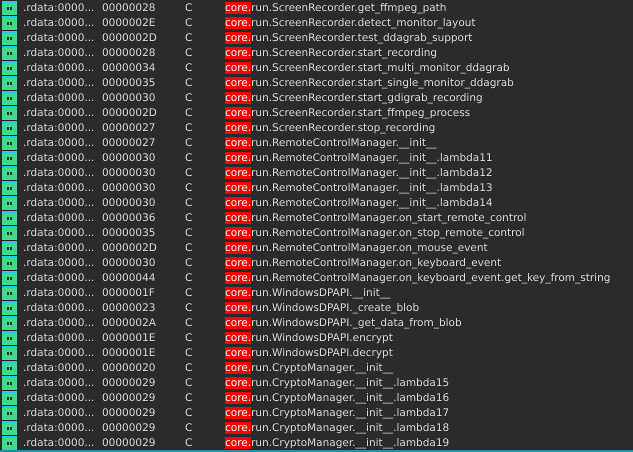 This screenshot has height=452, width=633. What do you see at coordinates (129, 308) in the screenshot?
I see `length-cell-text: 00000023` at bounding box center [129, 308].